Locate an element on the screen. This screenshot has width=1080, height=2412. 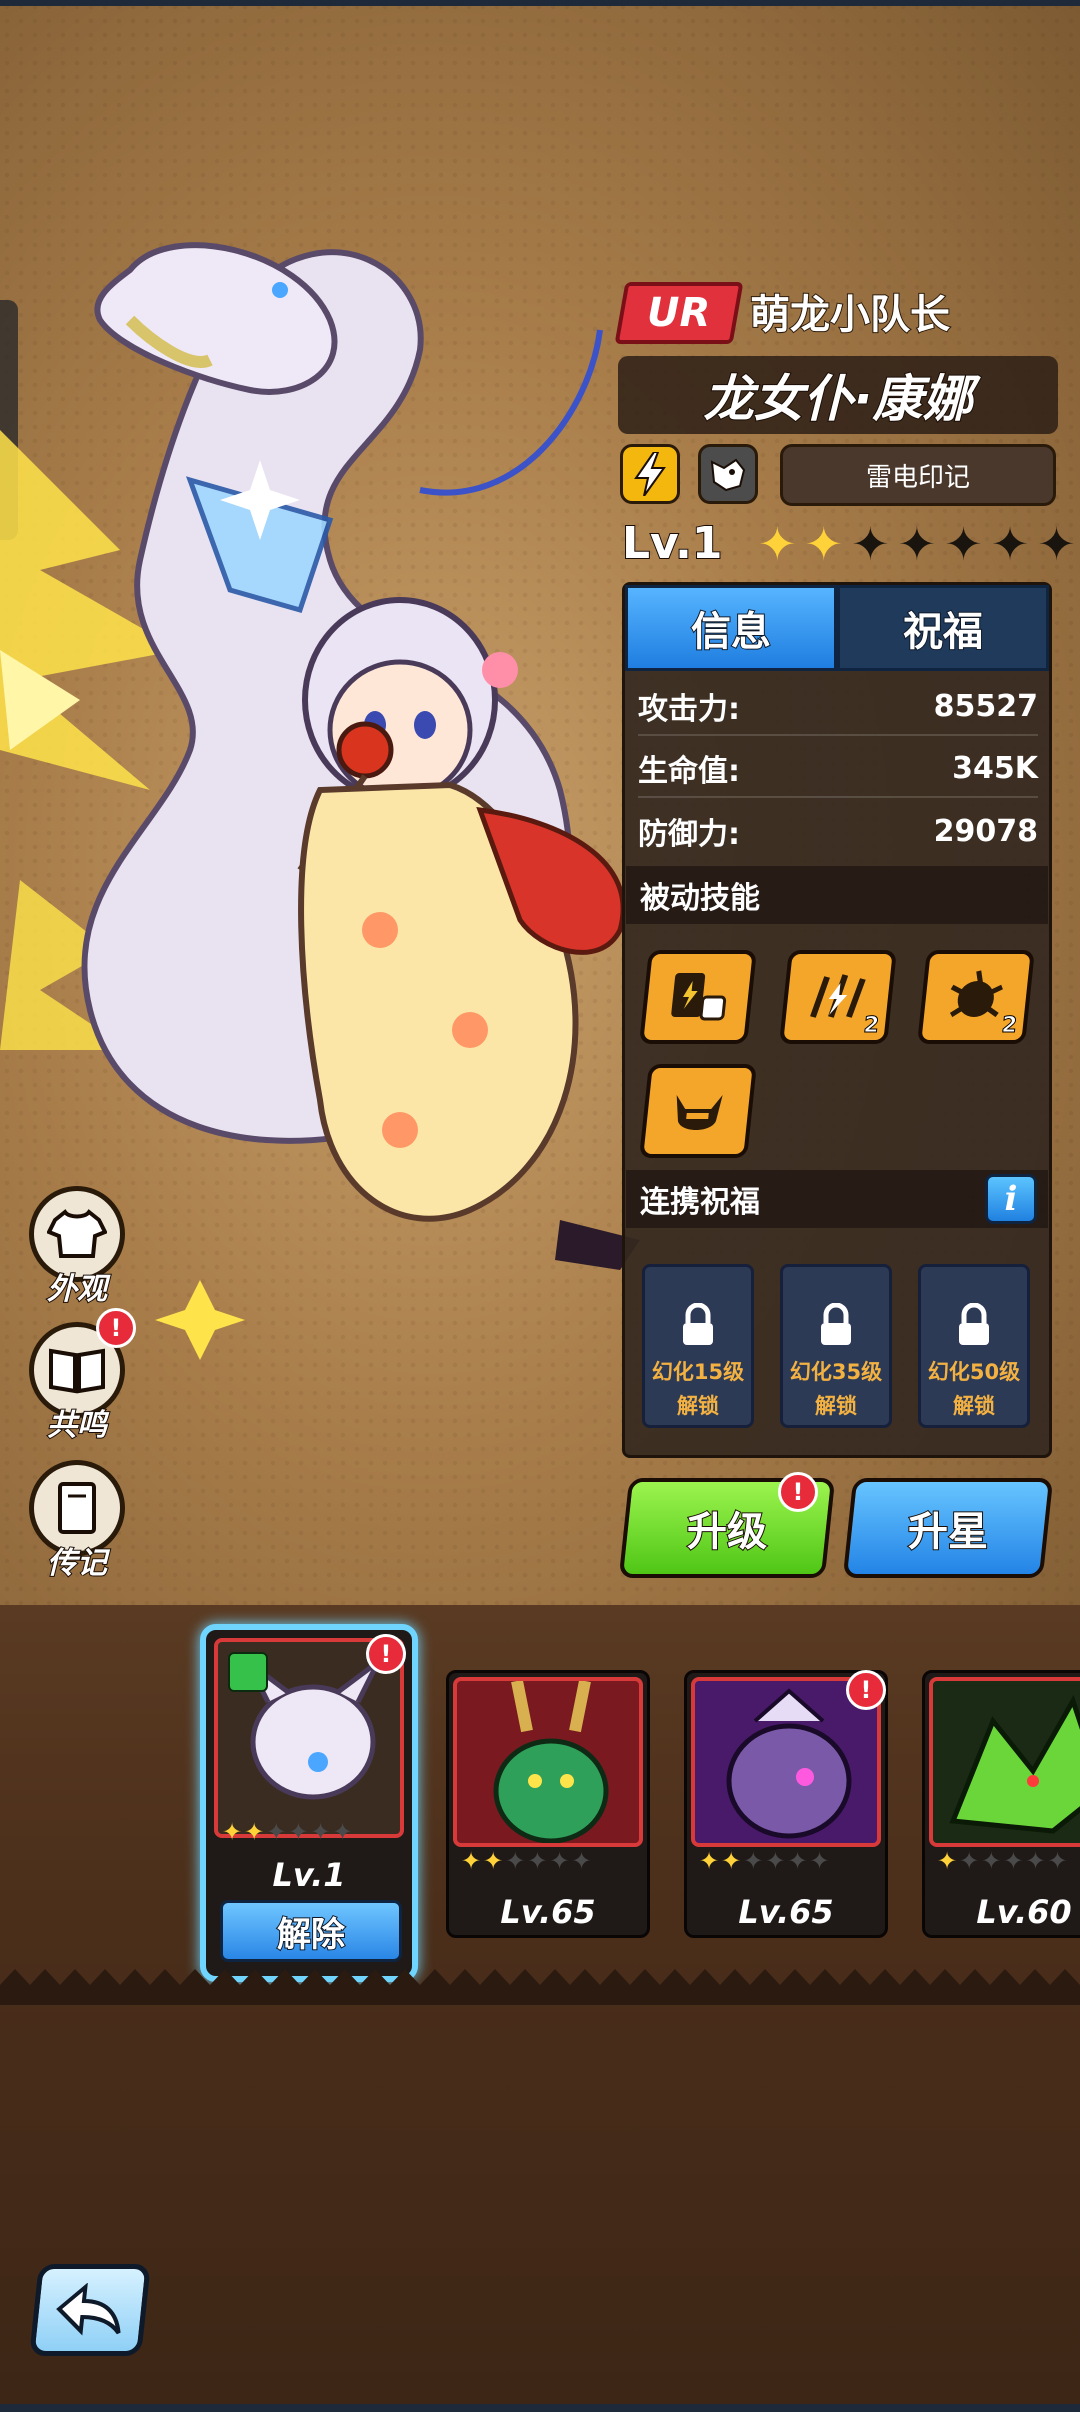
info-button: i is located at coordinates (1011, 1199).